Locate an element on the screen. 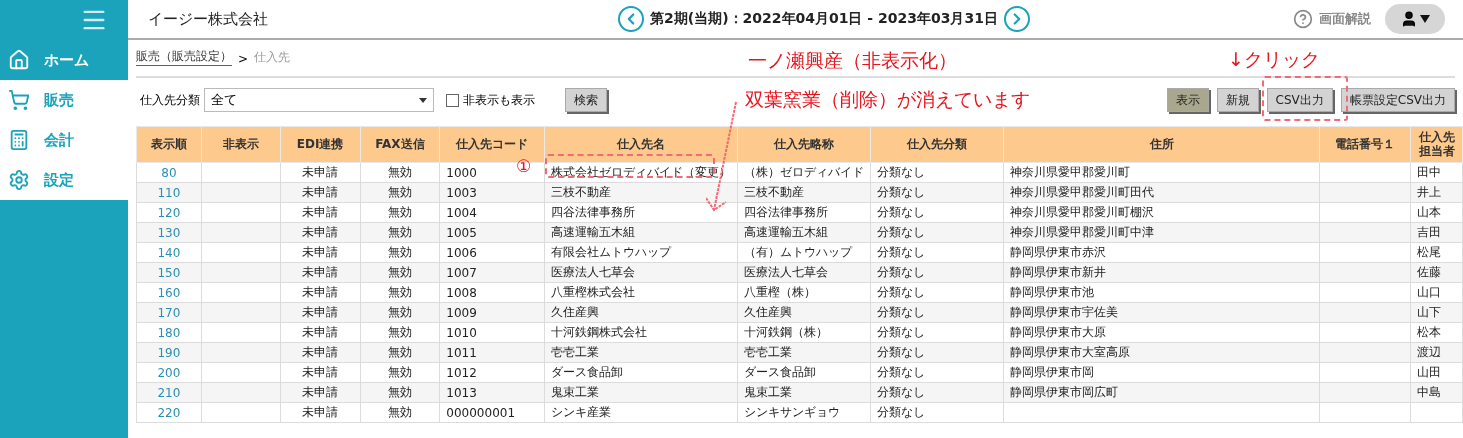 The width and height of the screenshot is (1463, 438). sidebar-item: 設定 is located at coordinates (64, 180).